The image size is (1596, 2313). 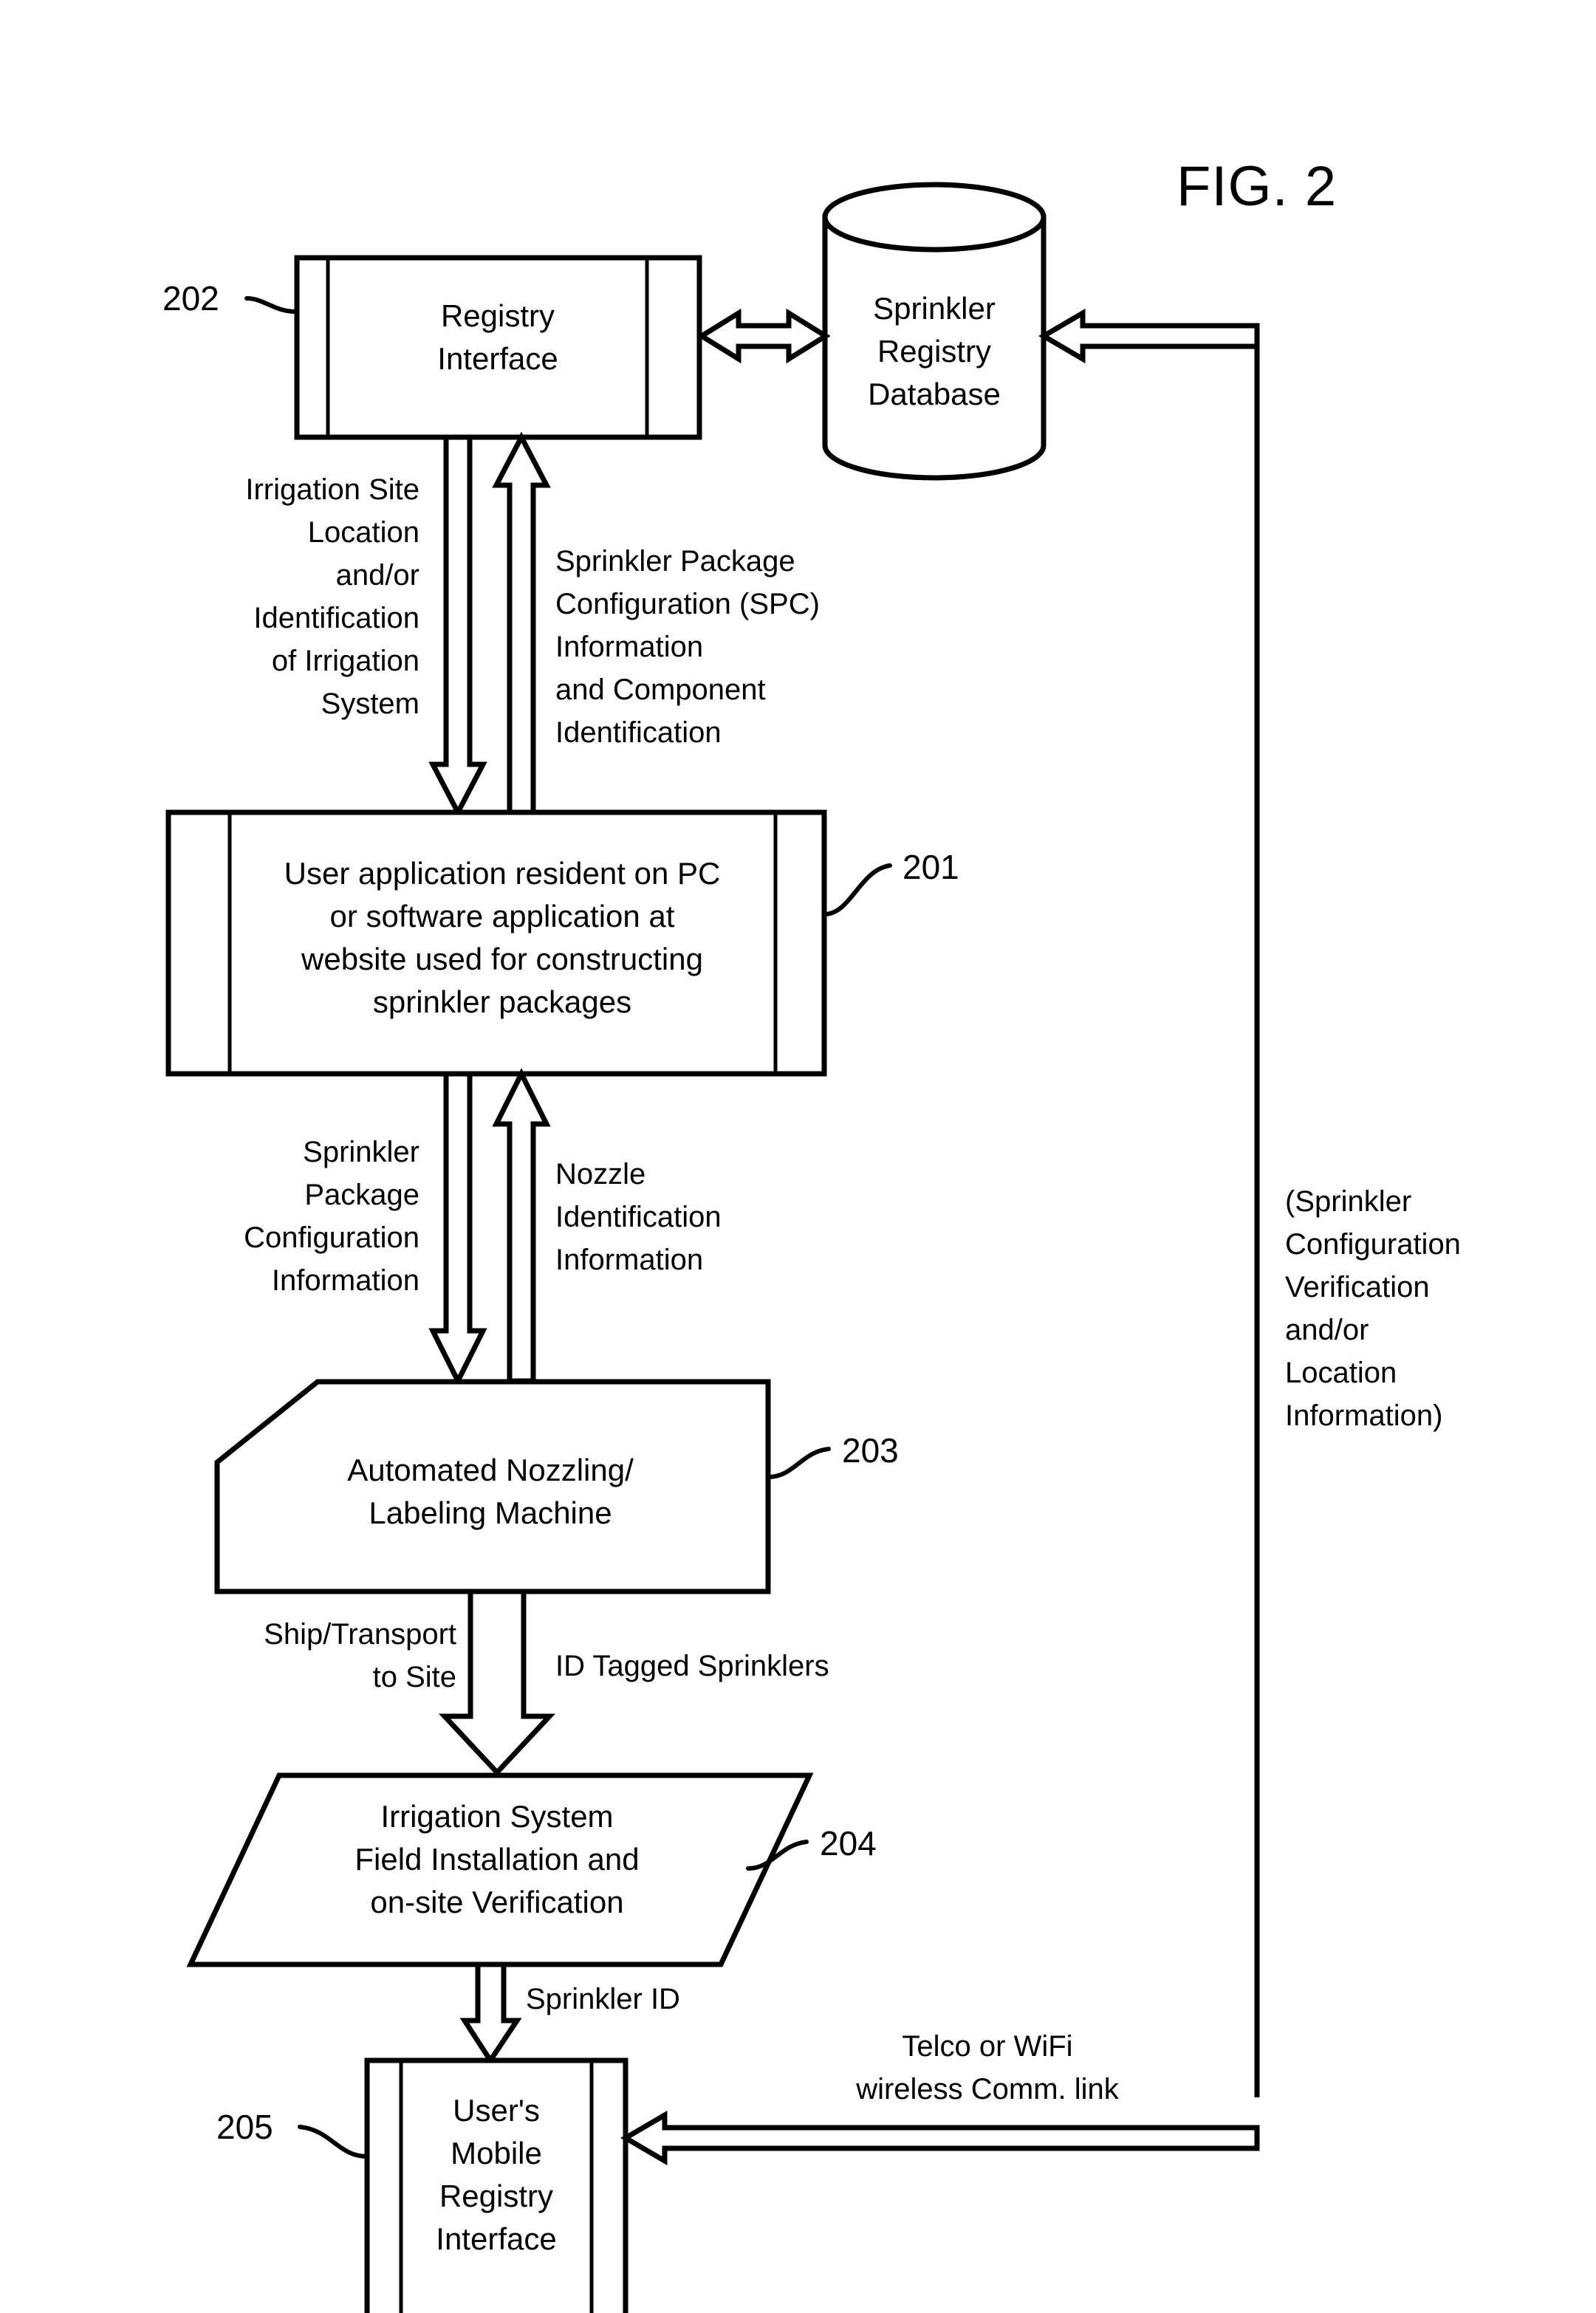 What do you see at coordinates (230, 298) in the screenshot?
I see `ref-202: 202` at bounding box center [230, 298].